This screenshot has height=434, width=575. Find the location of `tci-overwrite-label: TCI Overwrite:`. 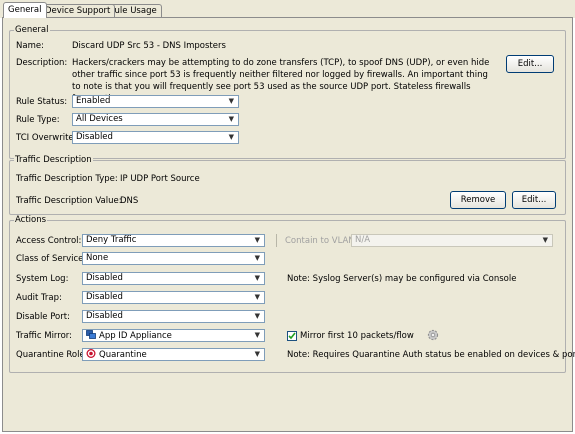

tci-overwrite-label: TCI Overwrite: is located at coordinates (46, 138).